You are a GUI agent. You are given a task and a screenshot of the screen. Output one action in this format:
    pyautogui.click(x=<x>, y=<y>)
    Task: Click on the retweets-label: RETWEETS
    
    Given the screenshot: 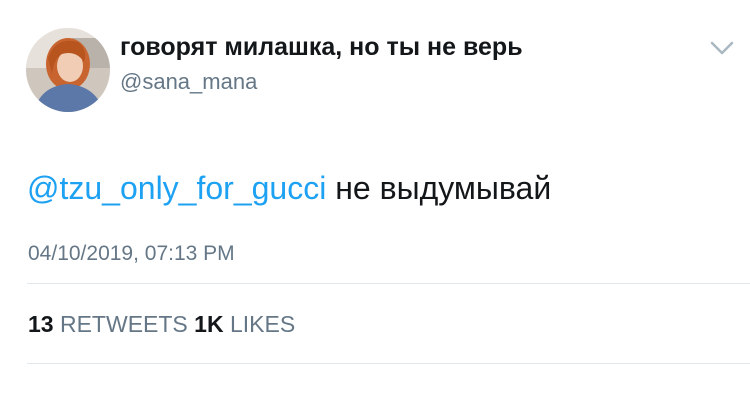 What is the action you would take?
    pyautogui.click(x=124, y=324)
    